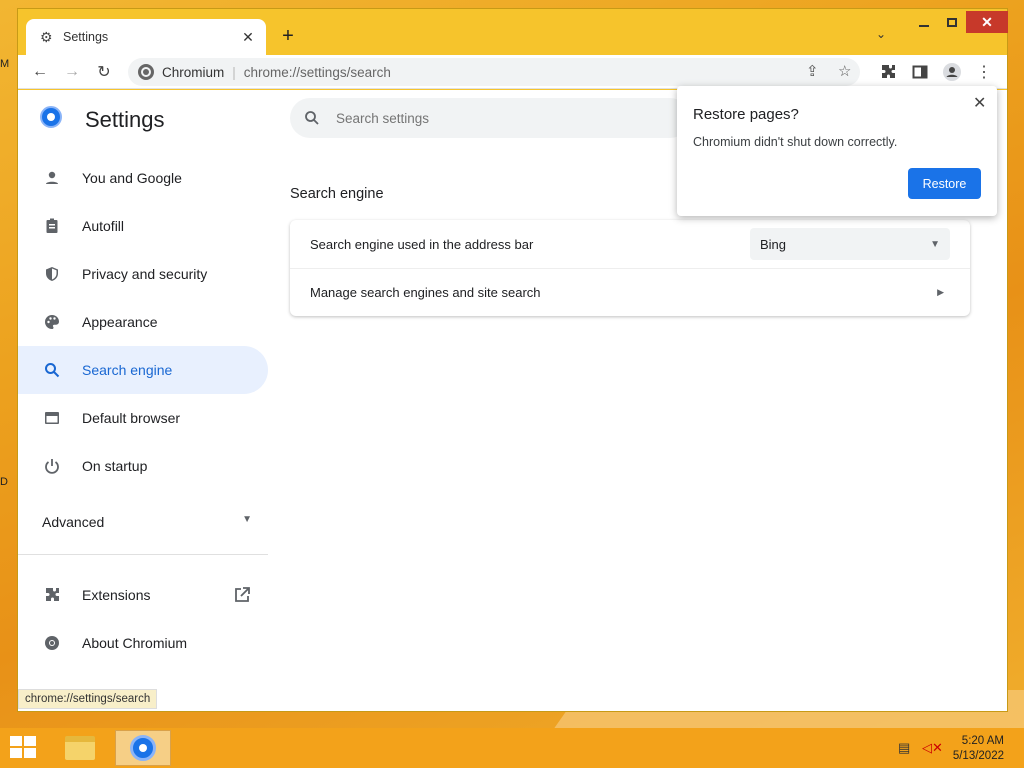 The height and width of the screenshot is (768, 1024). What do you see at coordinates (52, 178) in the screenshot?
I see `person-icon` at bounding box center [52, 178].